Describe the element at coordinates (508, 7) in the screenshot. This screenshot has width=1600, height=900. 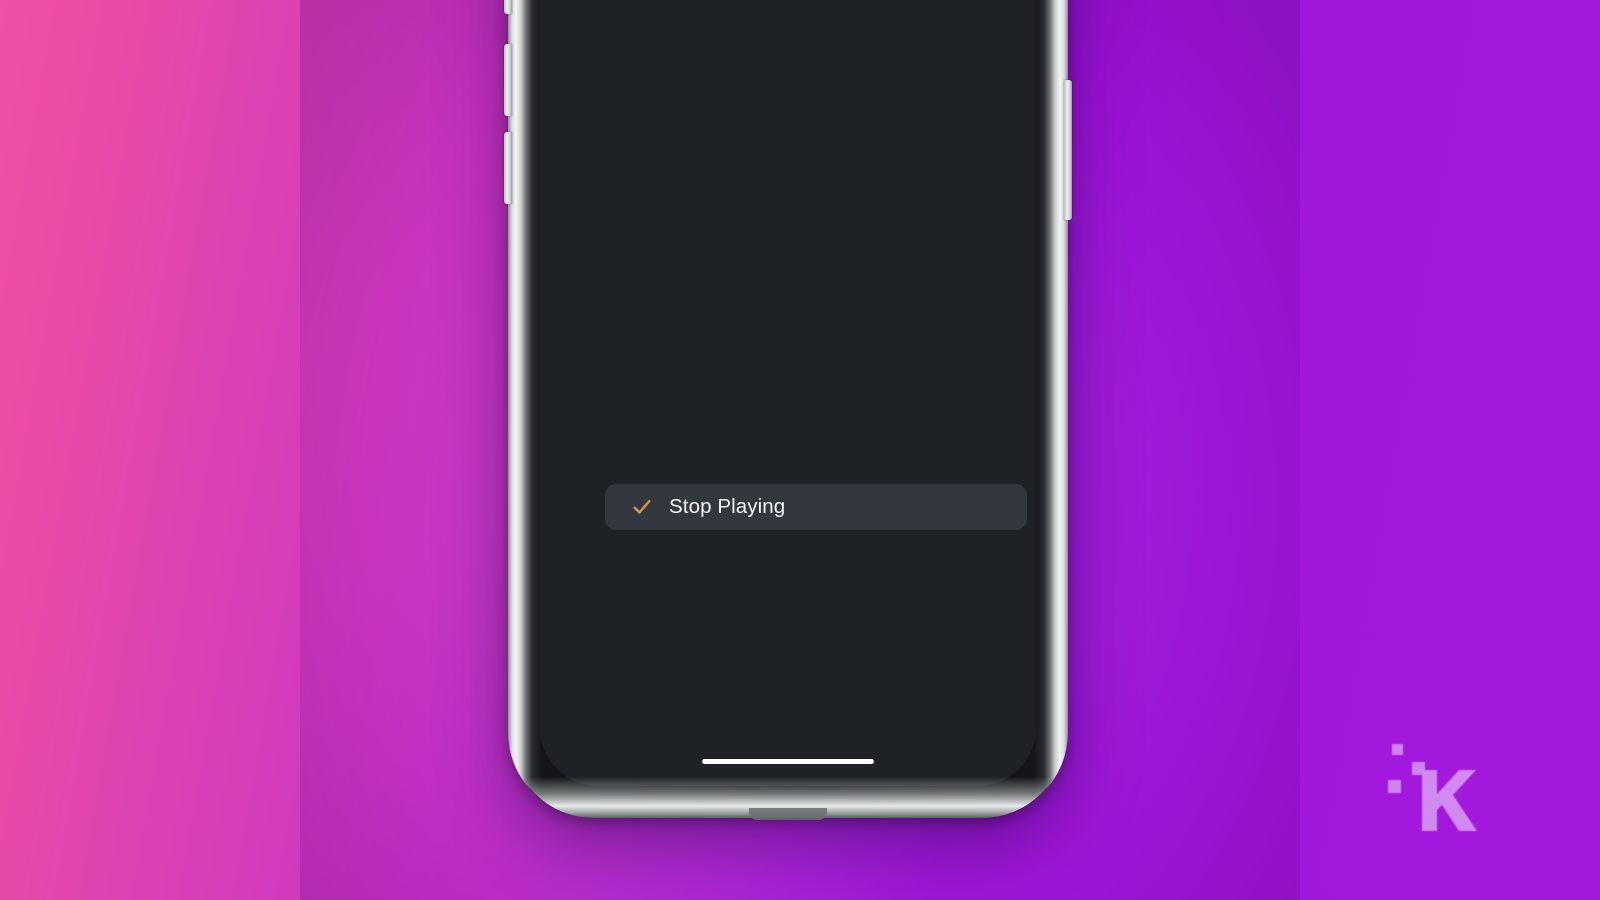
I see `mute-switch-button` at that location.